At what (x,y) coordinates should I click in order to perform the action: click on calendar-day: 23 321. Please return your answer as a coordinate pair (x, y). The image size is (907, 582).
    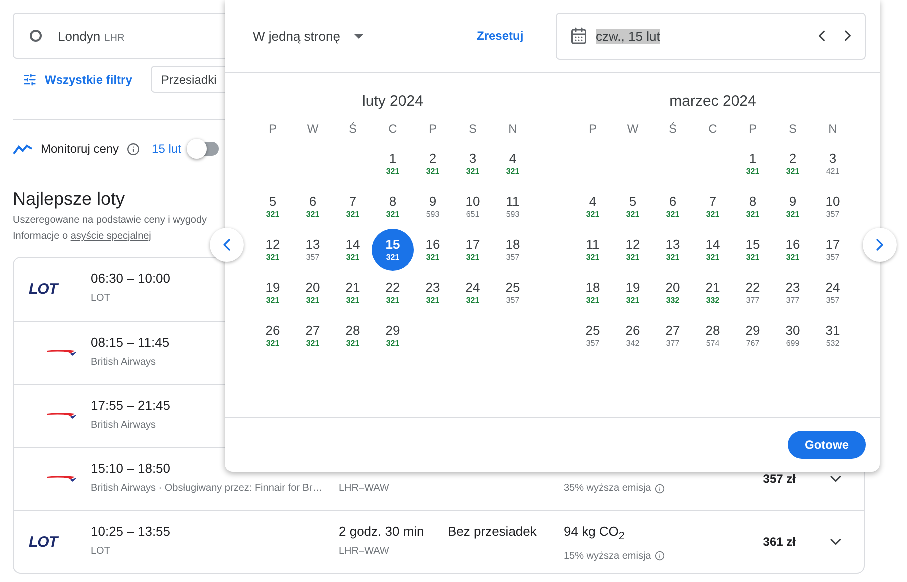
    Looking at the image, I should click on (433, 293).